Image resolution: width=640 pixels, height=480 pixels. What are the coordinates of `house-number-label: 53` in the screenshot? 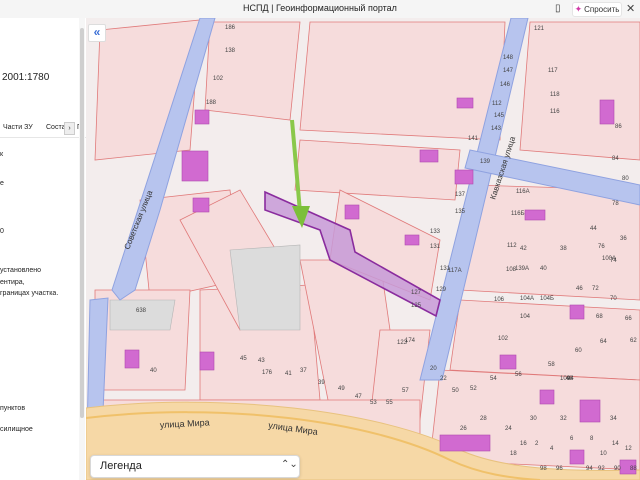 It's located at (373, 403).